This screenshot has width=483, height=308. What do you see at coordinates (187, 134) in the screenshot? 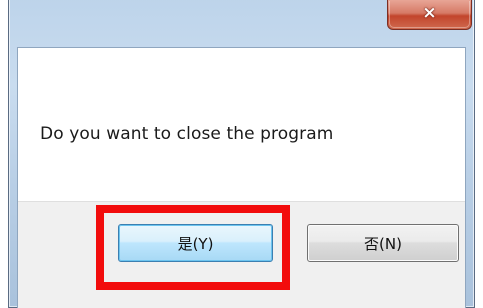
I see `dialog-message: Do you want to close the program` at bounding box center [187, 134].